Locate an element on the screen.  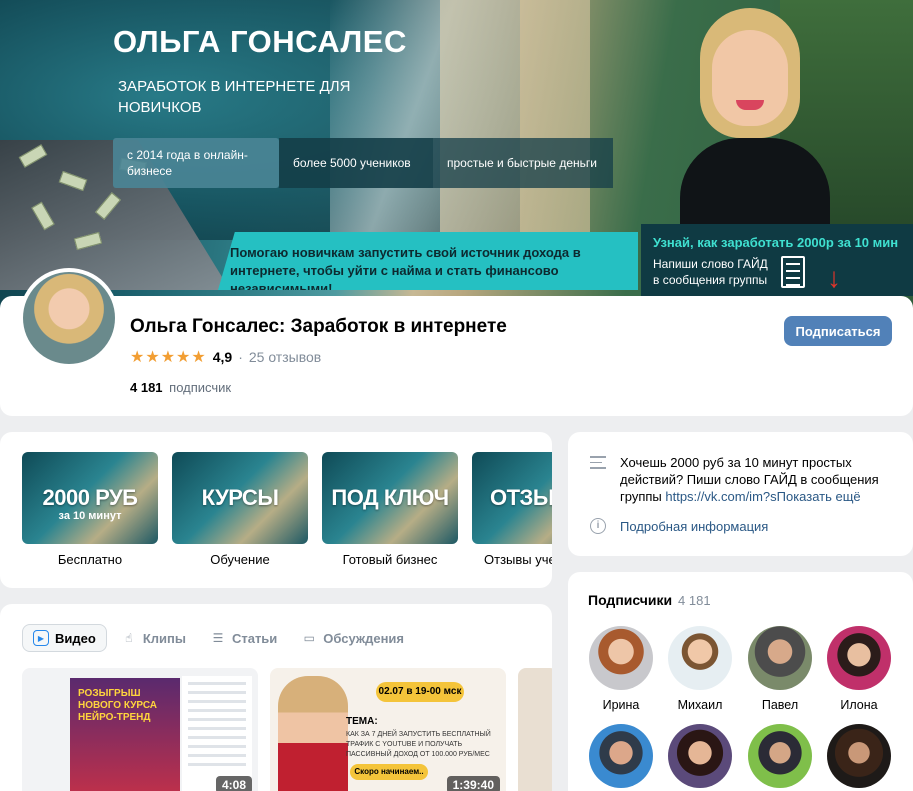
subscriber-label: подписчик is located at coordinates (200, 387).